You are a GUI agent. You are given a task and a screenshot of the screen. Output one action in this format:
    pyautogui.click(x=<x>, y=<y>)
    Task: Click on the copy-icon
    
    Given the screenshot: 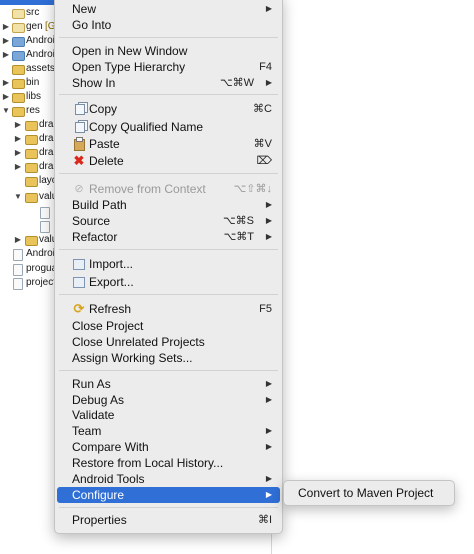 What is the action you would take?
    pyautogui.click(x=80, y=109)
    